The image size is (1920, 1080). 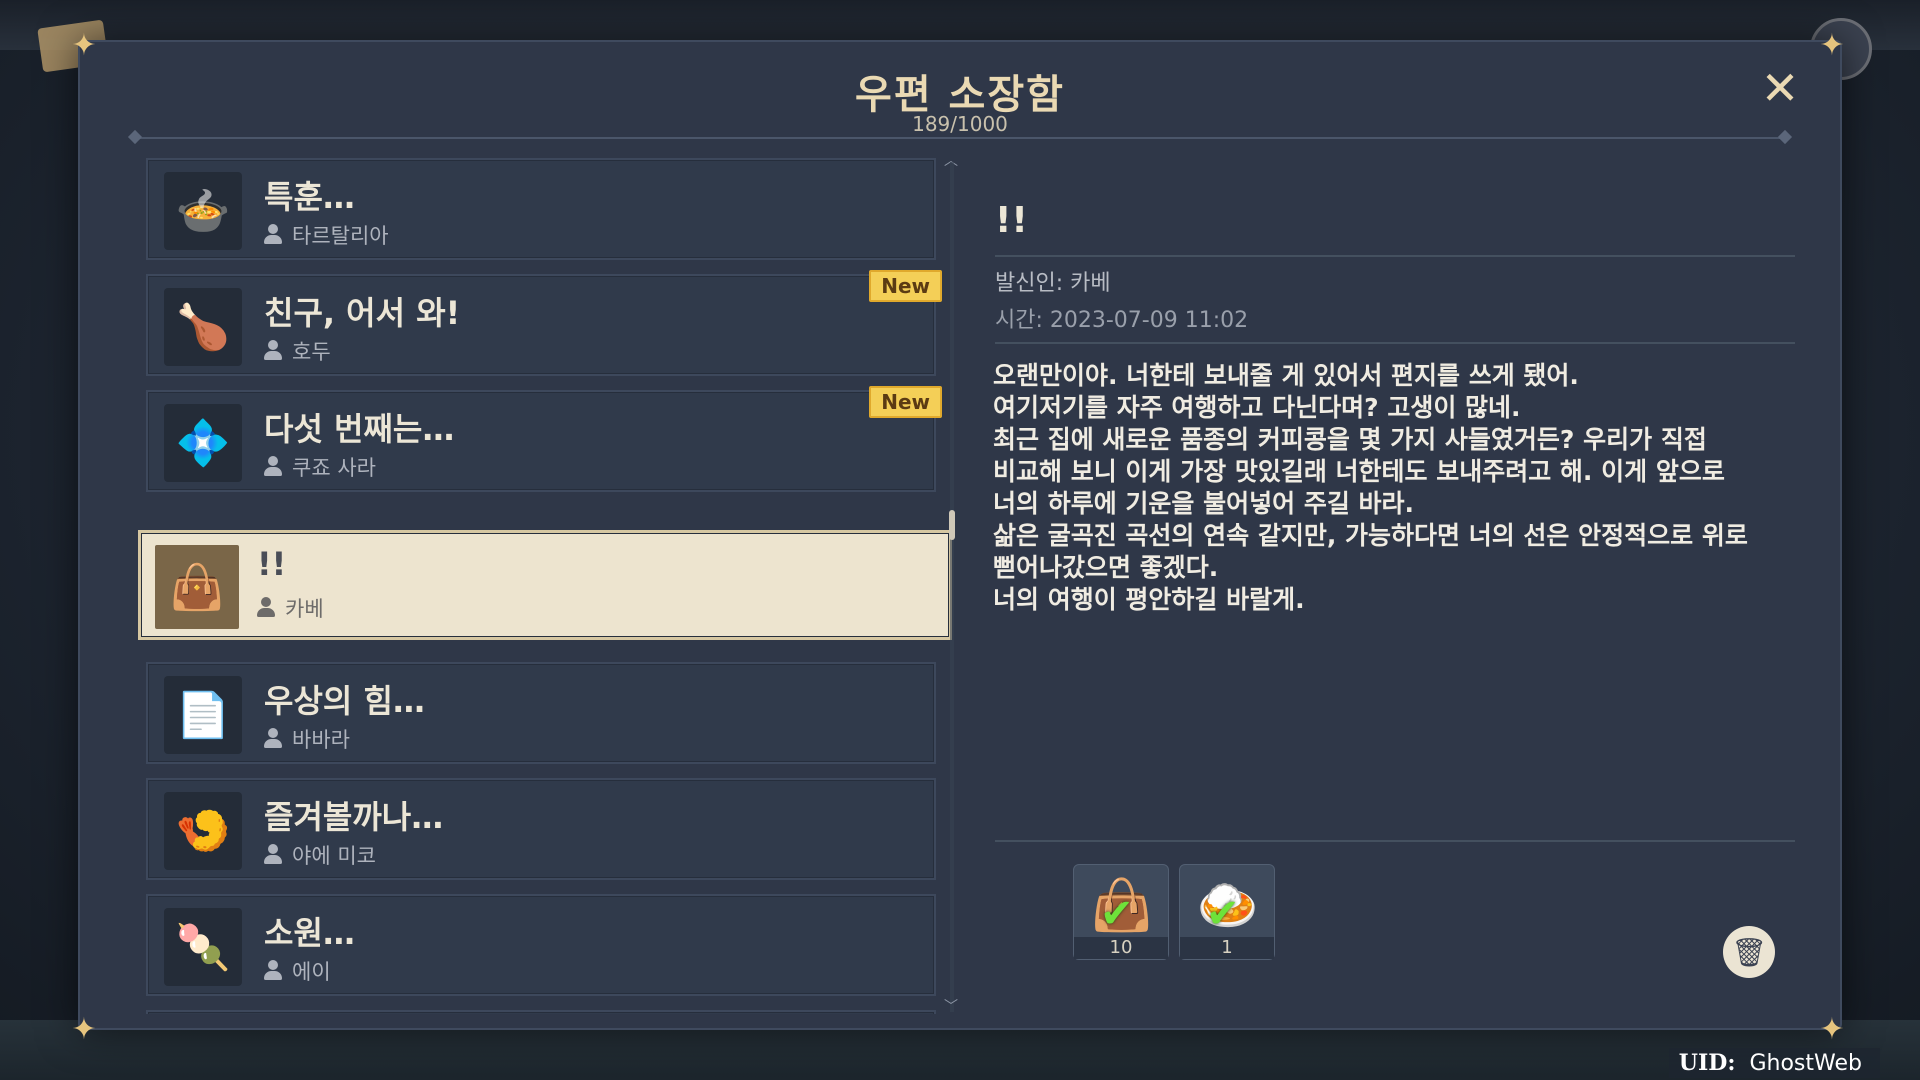 I want to click on mail-sender: 야에 미코, so click(x=320, y=855).